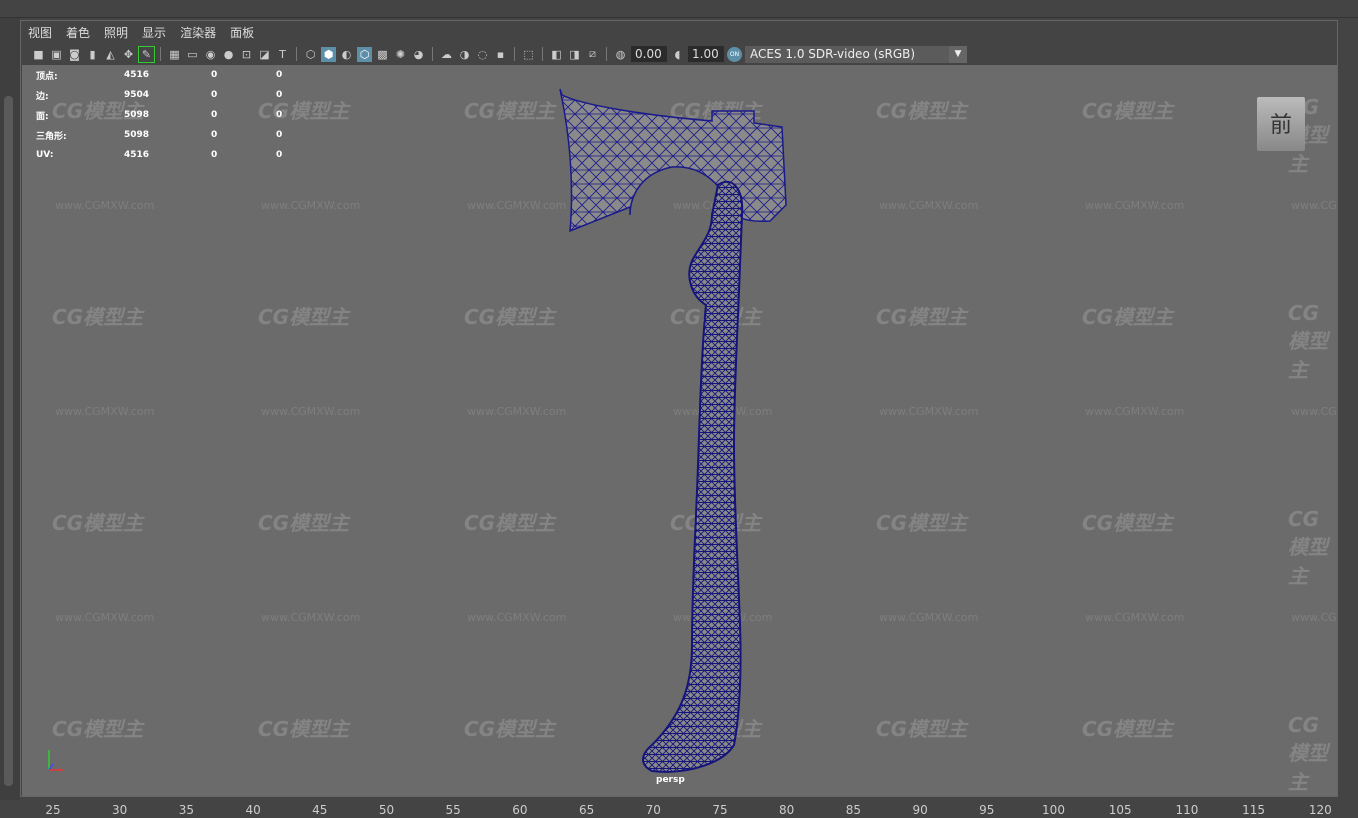 The image size is (1358, 818). Describe the element at coordinates (92, 54) in the screenshot. I see `bookmark-icon: ▮` at that location.